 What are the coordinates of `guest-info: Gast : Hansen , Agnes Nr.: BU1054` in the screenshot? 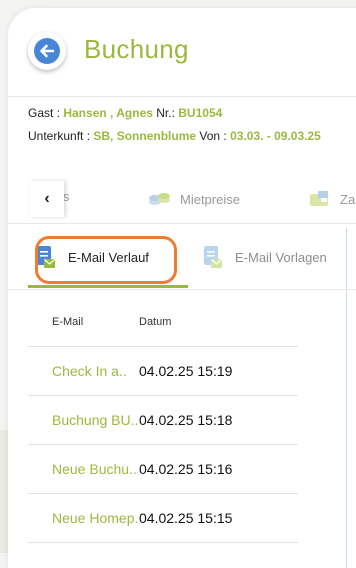 It's located at (125, 113).